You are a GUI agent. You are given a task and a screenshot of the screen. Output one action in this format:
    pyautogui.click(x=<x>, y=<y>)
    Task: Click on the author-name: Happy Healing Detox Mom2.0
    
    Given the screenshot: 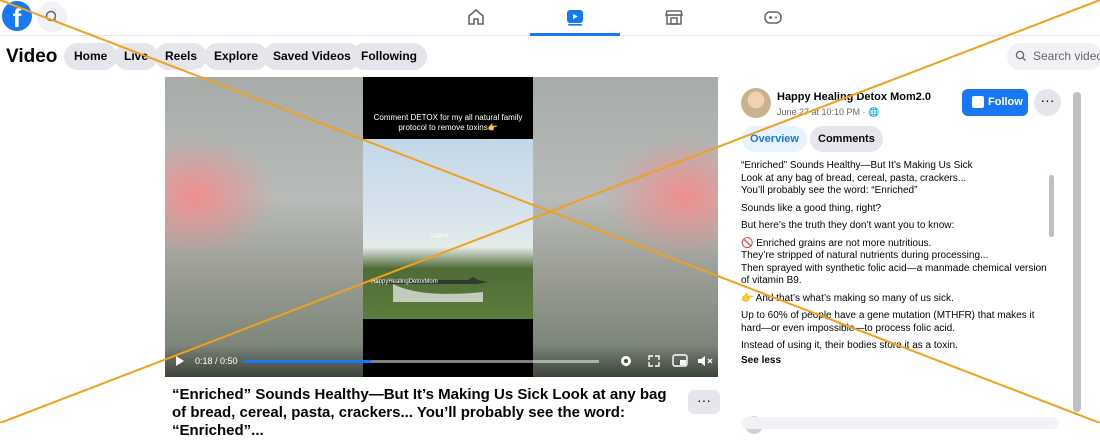 What is the action you would take?
    pyautogui.click(x=854, y=97)
    